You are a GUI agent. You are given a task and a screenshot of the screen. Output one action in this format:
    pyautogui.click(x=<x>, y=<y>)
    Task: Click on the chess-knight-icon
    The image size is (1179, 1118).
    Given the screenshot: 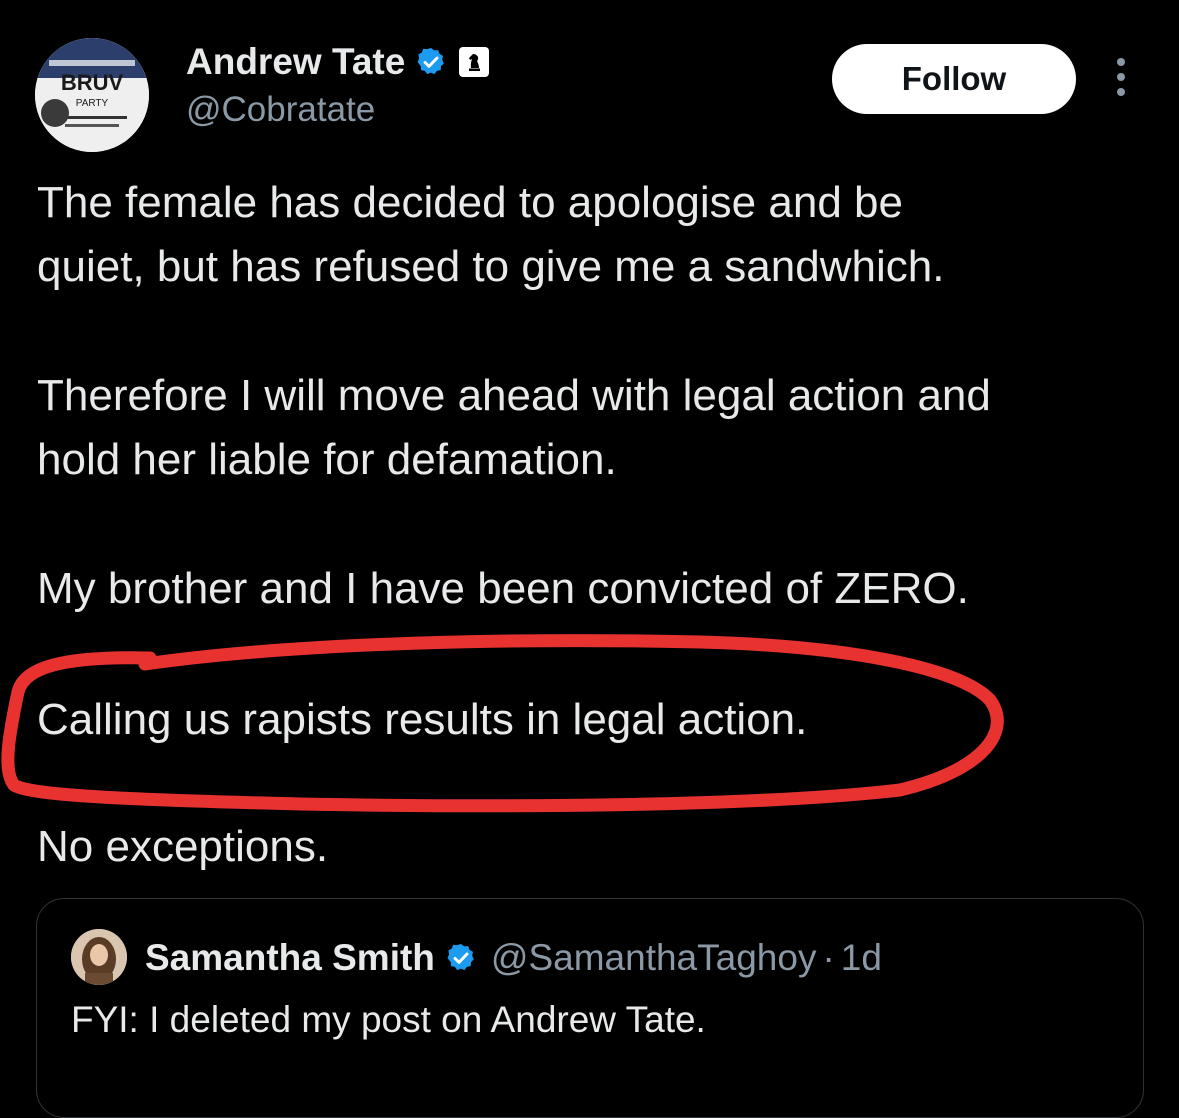 What is the action you would take?
    pyautogui.click(x=474, y=62)
    